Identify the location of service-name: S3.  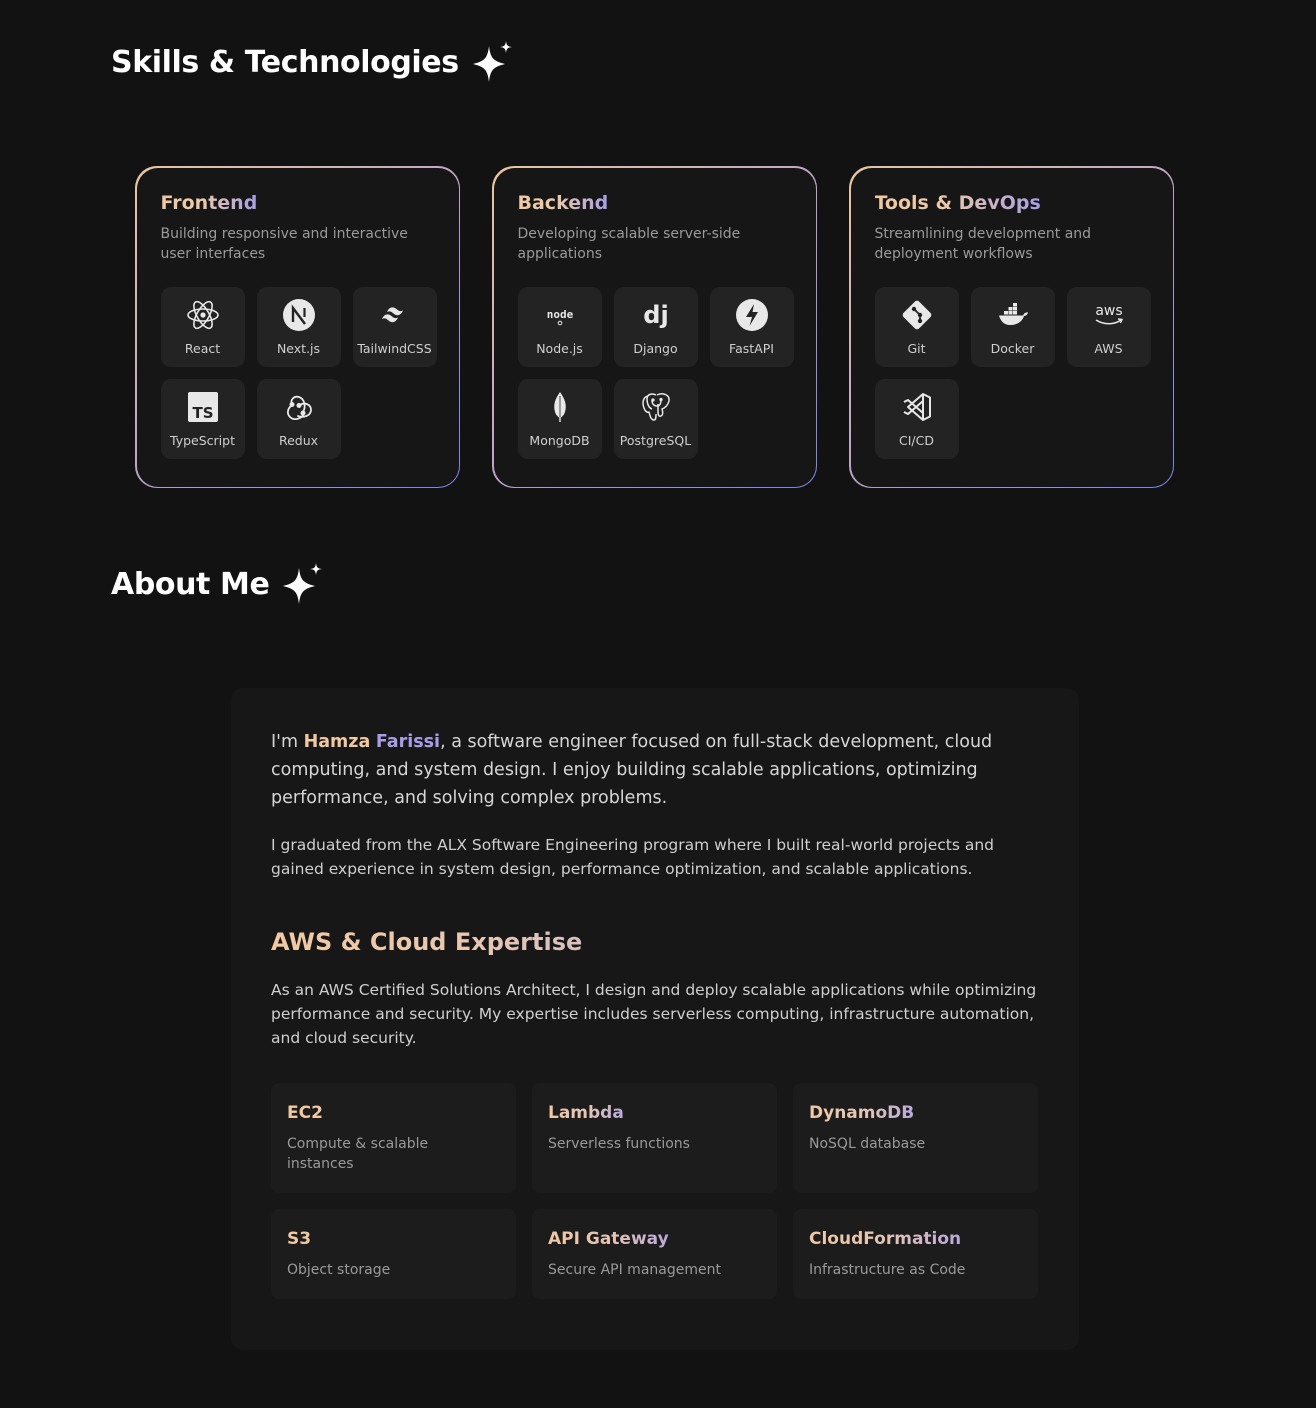
(299, 1239).